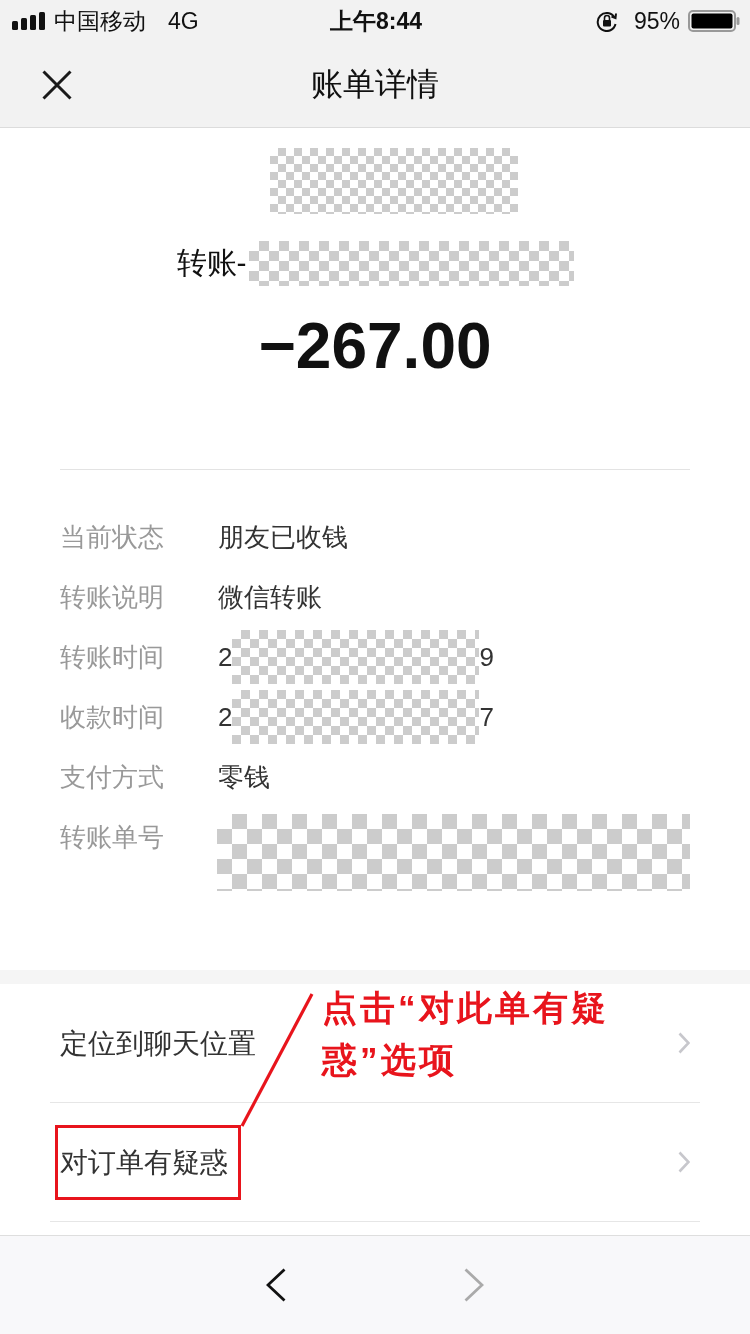  I want to click on rotation-lock-icon, so click(606, 21).